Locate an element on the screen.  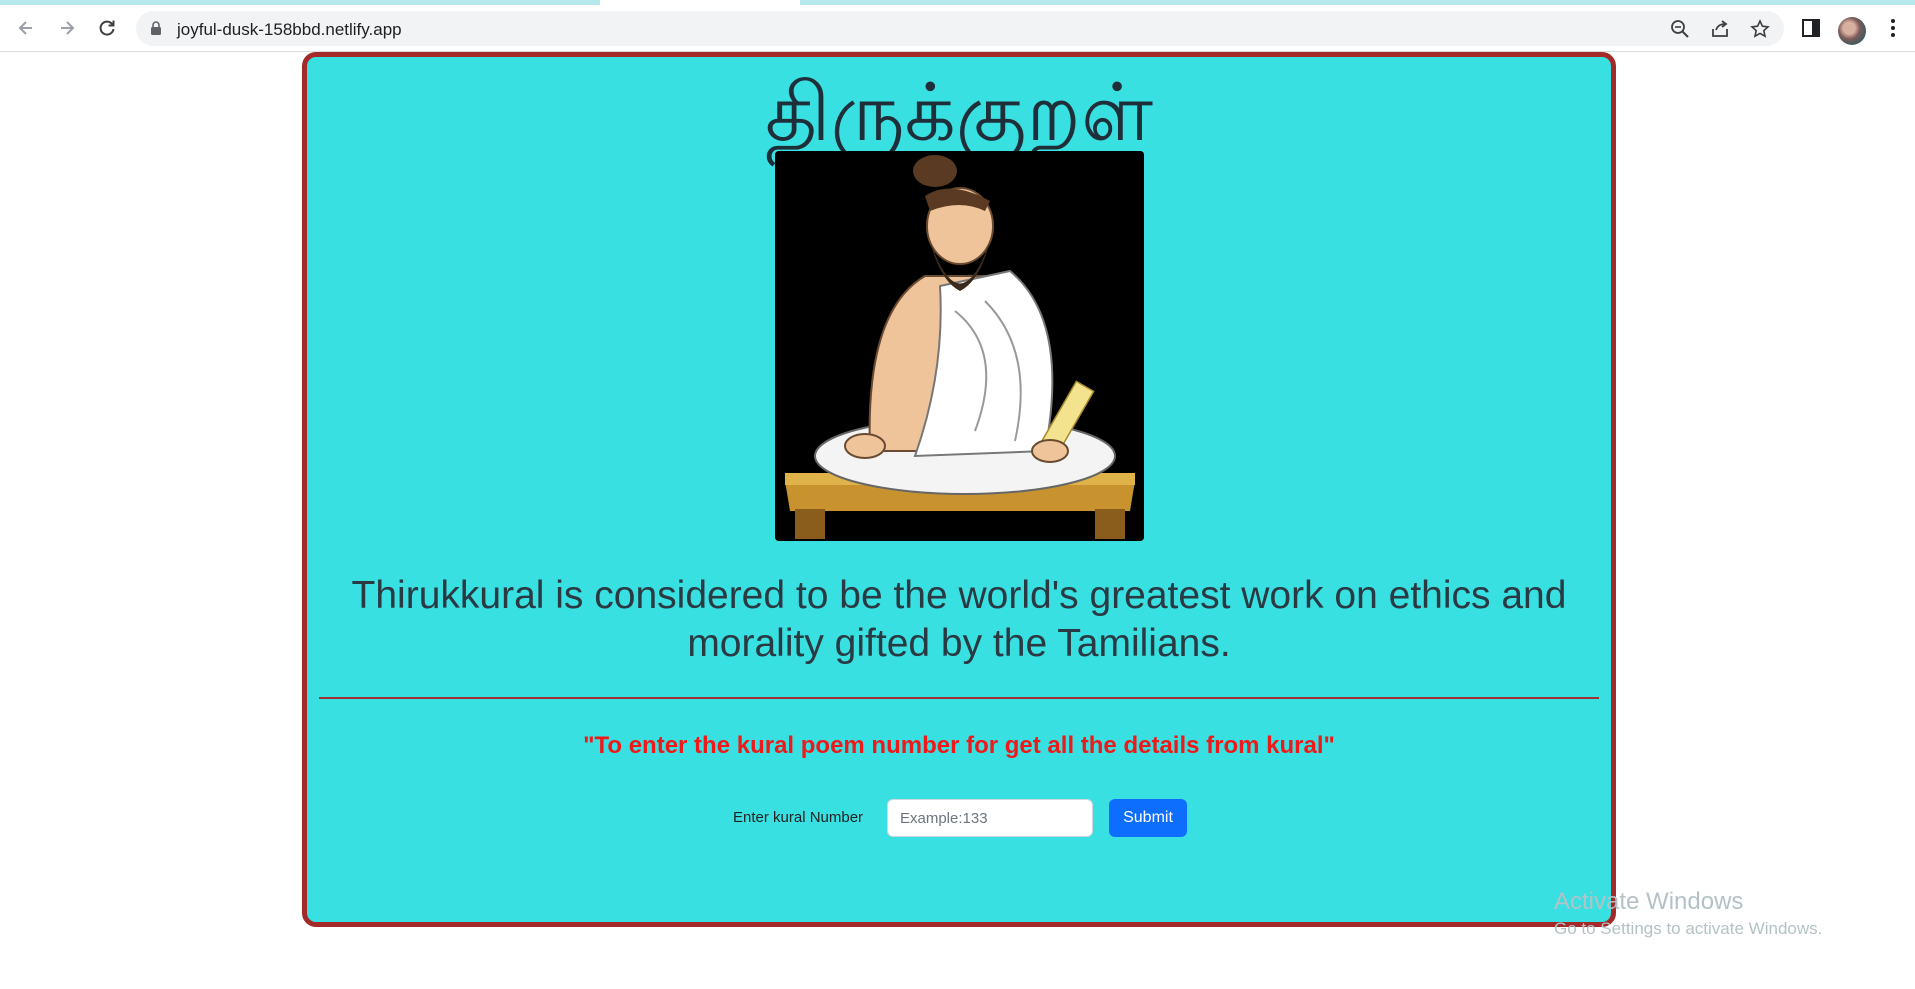
menu-icon is located at coordinates (1893, 28).